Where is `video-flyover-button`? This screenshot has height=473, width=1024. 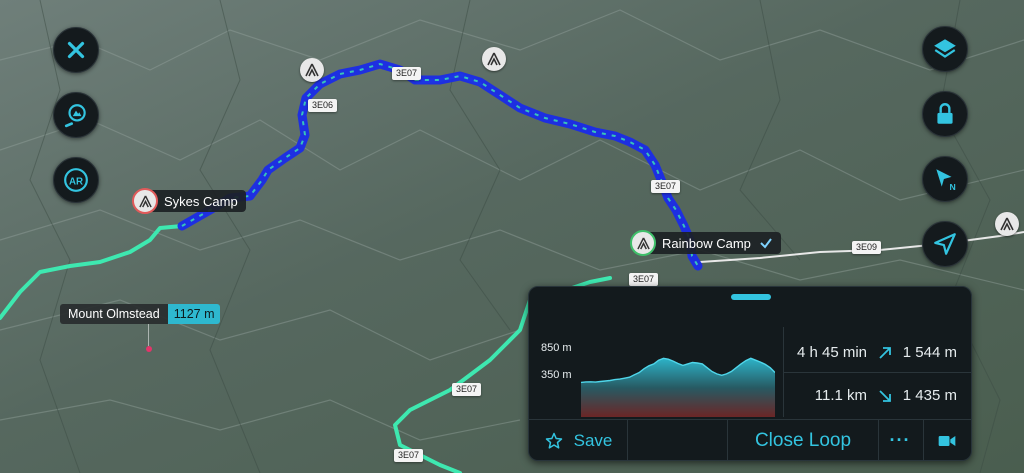 video-flyover-button is located at coordinates (947, 440).